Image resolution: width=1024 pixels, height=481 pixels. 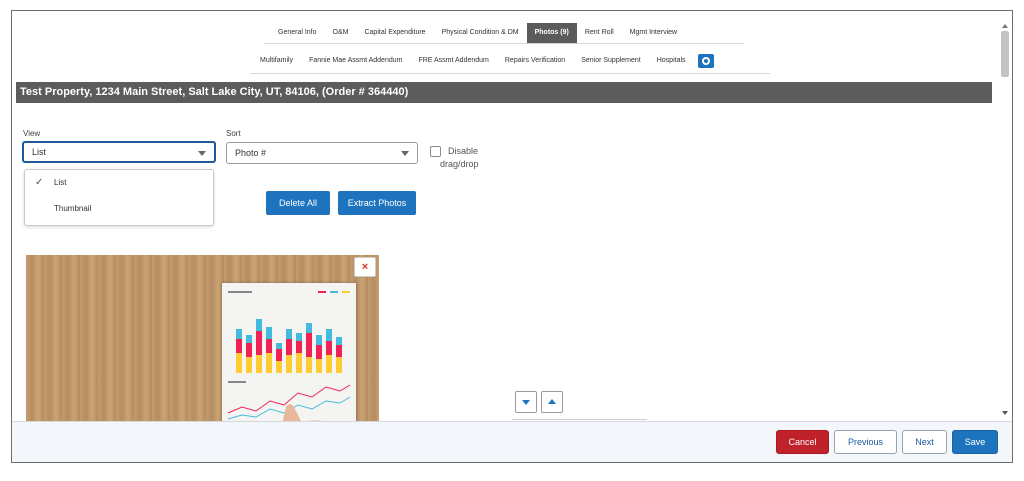 I want to click on sort-label: Sort, so click(x=233, y=133).